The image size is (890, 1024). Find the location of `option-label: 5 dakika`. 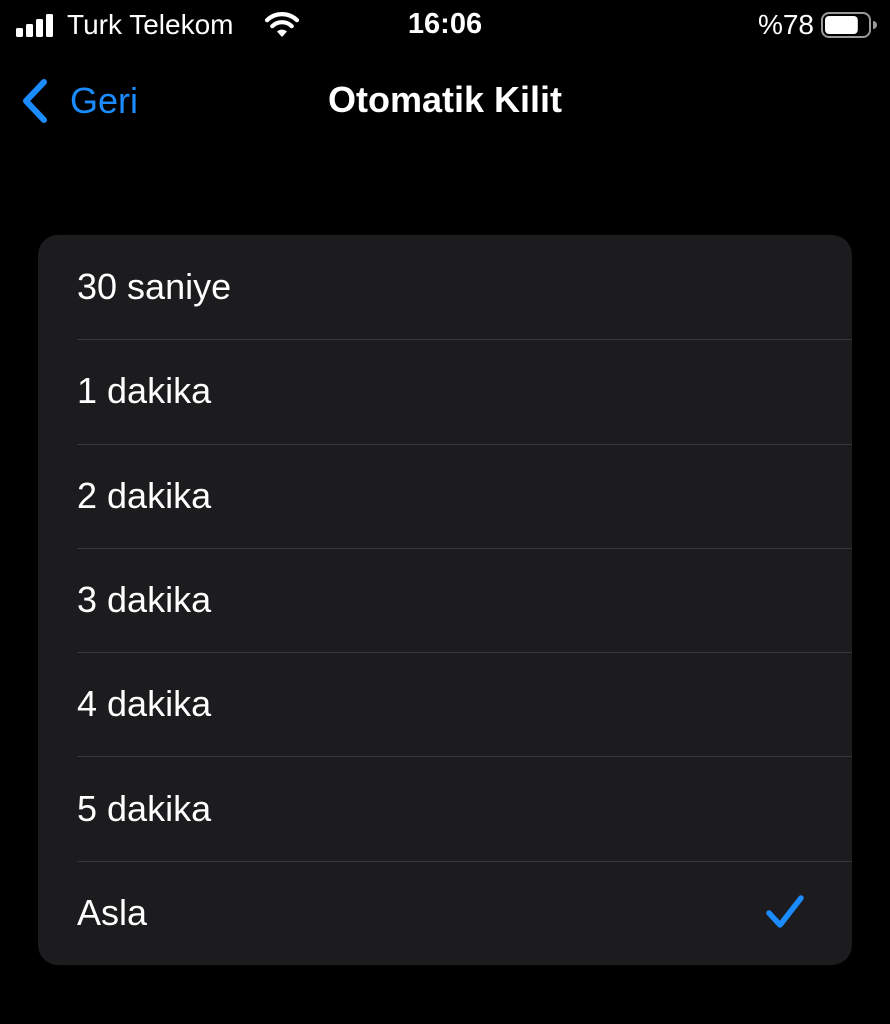

option-label: 5 dakika is located at coordinates (144, 808).